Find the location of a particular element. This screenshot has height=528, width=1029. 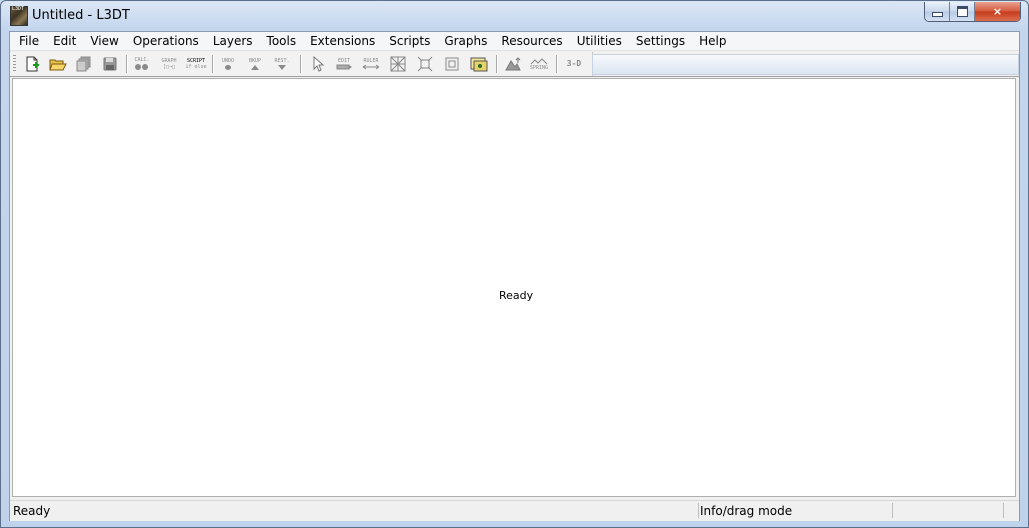

restore-button: REST. is located at coordinates (282, 64).